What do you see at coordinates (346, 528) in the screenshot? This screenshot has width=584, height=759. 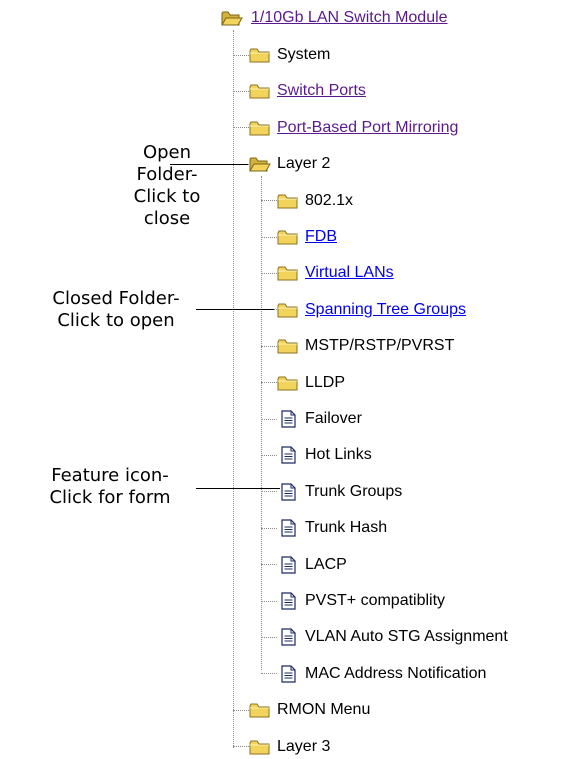 I see `tree-item-label: Trunk Hash` at bounding box center [346, 528].